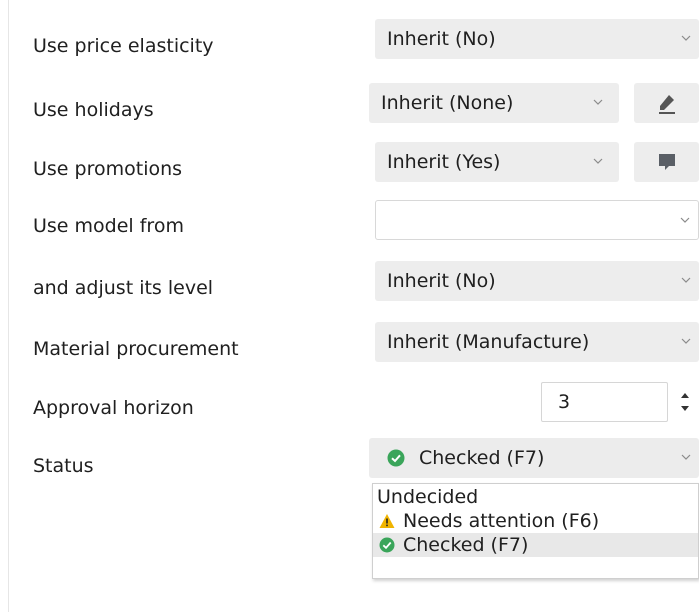 Image resolution: width=699 pixels, height=612 pixels. Describe the element at coordinates (535, 497) in the screenshot. I see `status-option-undecided: Undecided` at that location.